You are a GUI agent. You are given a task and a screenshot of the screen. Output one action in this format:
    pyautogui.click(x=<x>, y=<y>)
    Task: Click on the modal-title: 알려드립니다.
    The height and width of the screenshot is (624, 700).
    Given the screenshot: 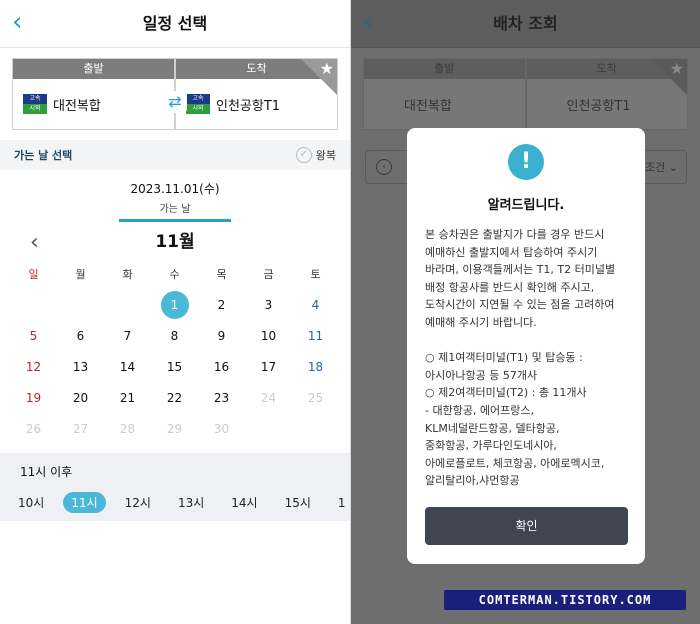 What is the action you would take?
    pyautogui.click(x=526, y=205)
    